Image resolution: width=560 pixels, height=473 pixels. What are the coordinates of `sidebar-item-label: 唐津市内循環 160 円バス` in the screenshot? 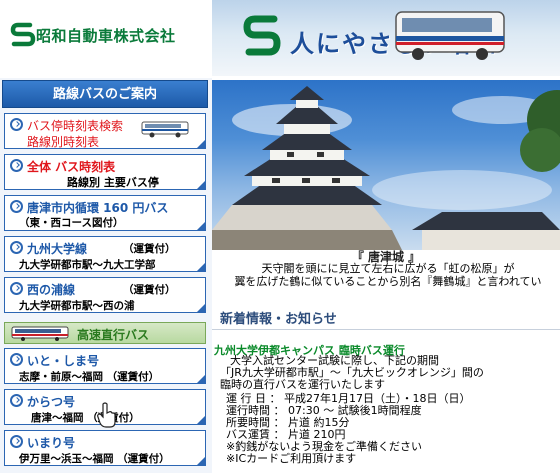 It's located at (98, 208).